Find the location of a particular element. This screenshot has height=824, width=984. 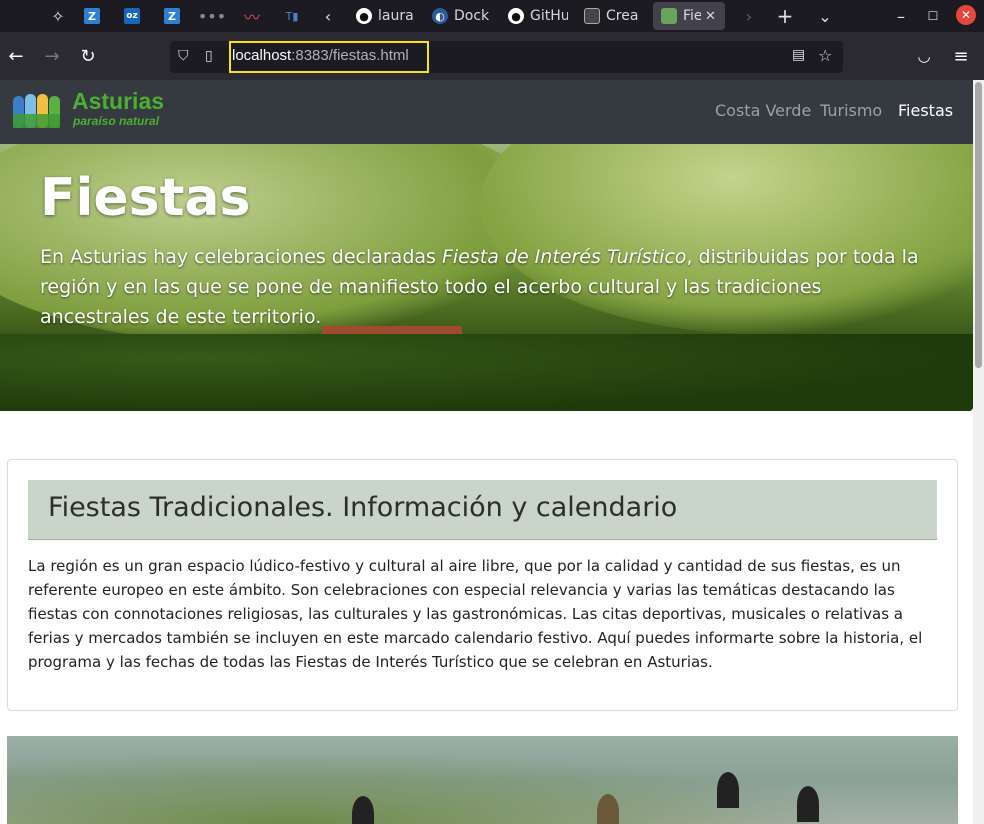

minimize-icon: – is located at coordinates (901, 16).